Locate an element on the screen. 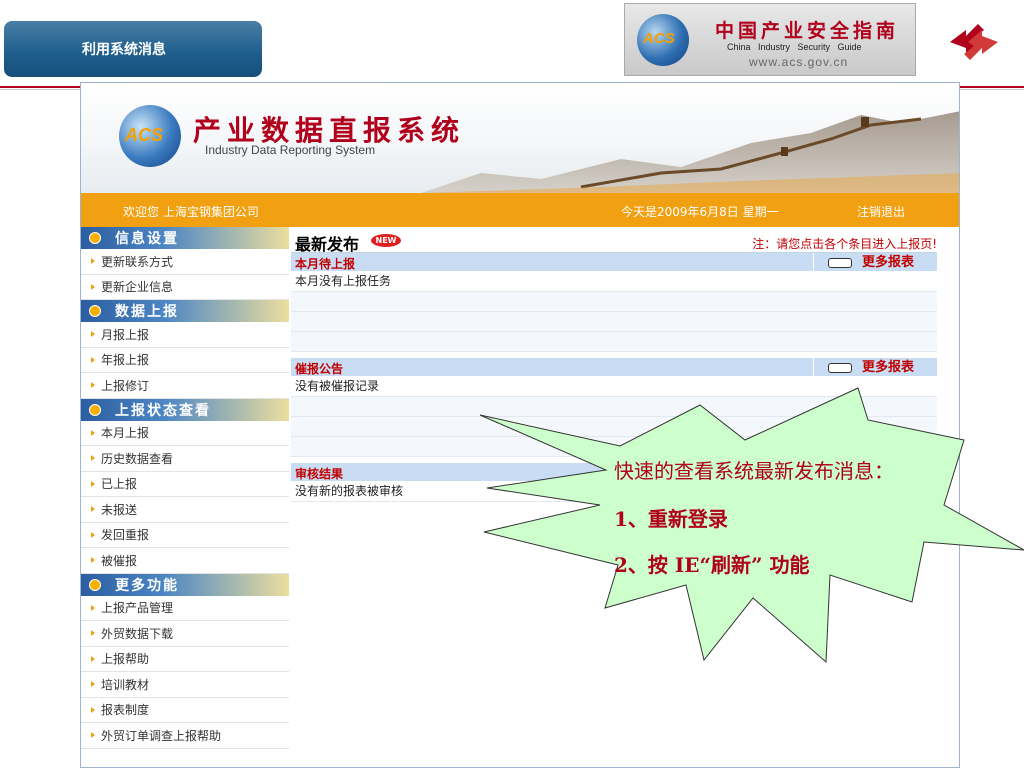  guide-url: www.acs.gov.cn is located at coordinates (799, 62).